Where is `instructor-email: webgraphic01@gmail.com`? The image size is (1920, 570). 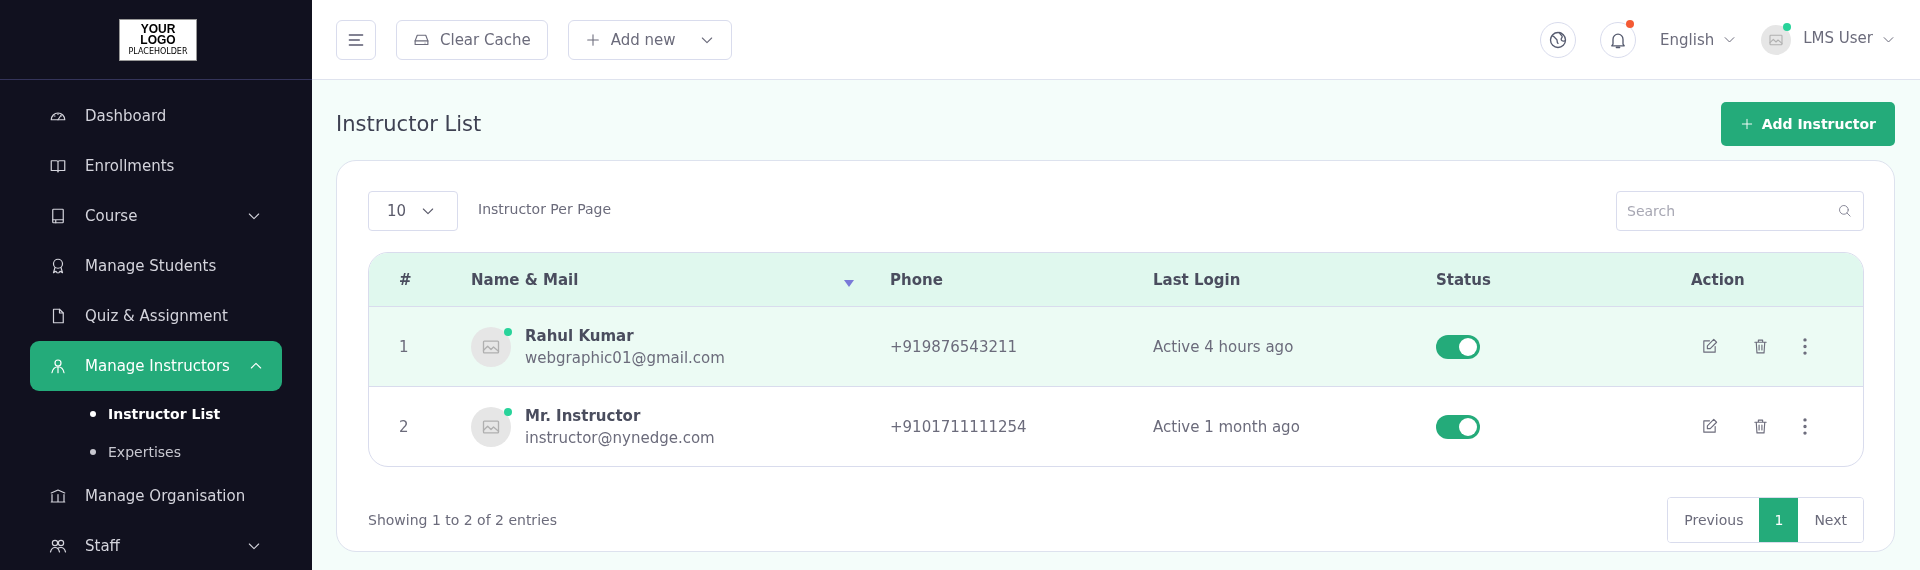 instructor-email: webgraphic01@gmail.com is located at coordinates (625, 357).